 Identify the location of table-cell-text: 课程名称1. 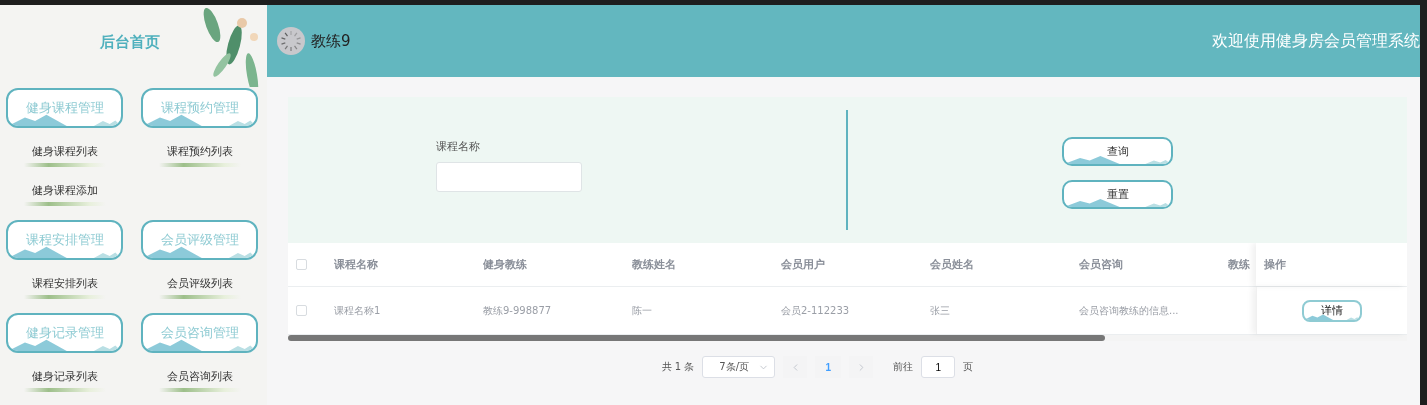
(358, 310).